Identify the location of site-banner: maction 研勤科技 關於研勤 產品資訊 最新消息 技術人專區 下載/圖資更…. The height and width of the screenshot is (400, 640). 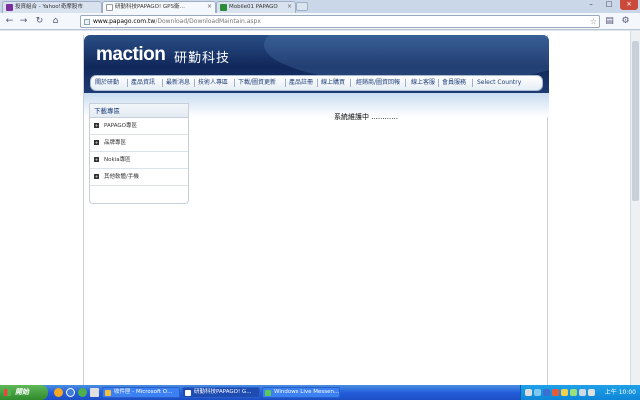
(316, 64).